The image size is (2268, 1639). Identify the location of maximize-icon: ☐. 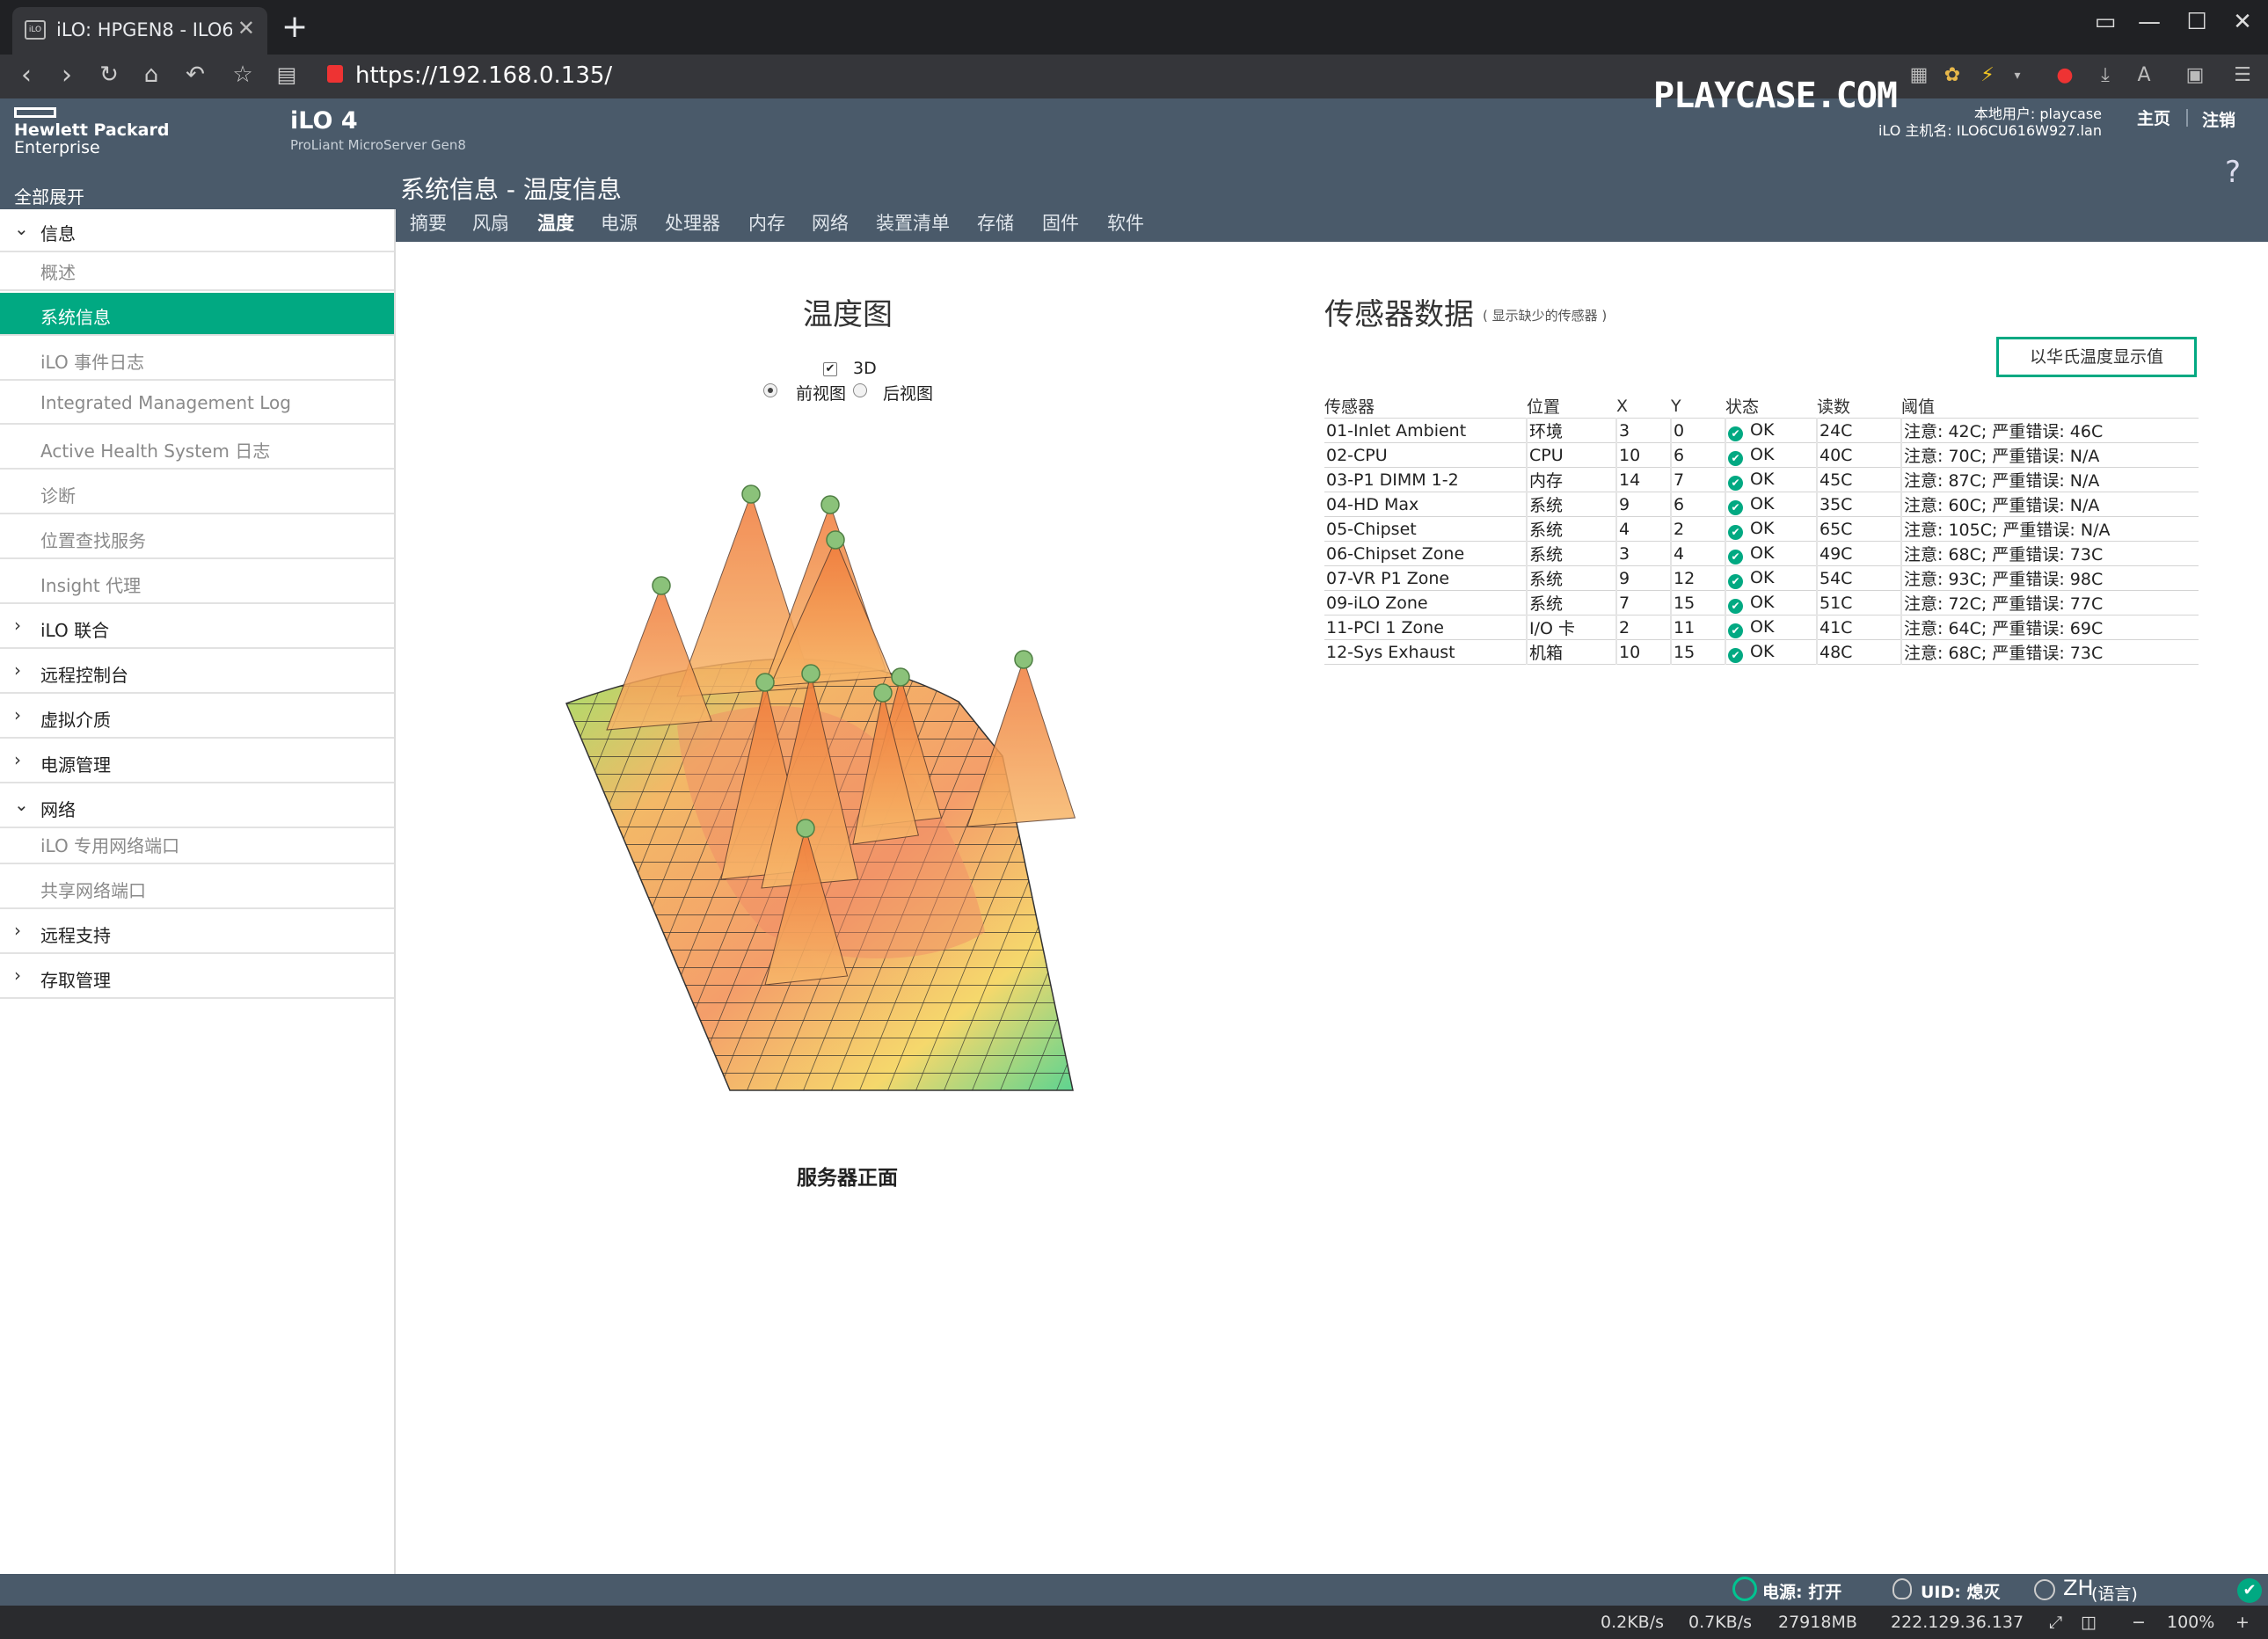
(2196, 22).